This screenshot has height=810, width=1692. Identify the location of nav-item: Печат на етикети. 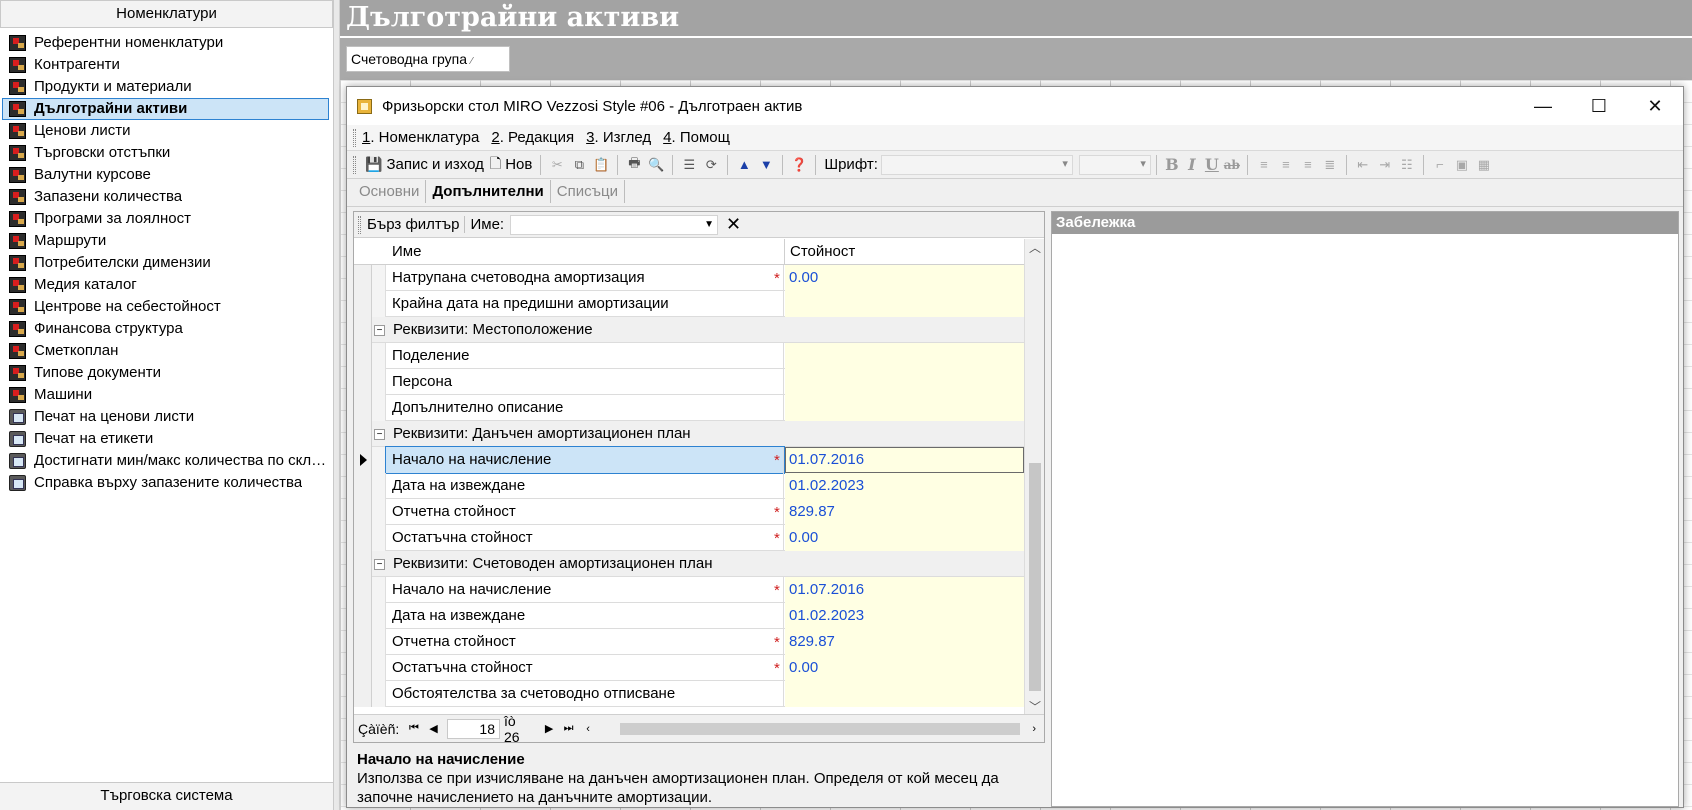
(165, 439).